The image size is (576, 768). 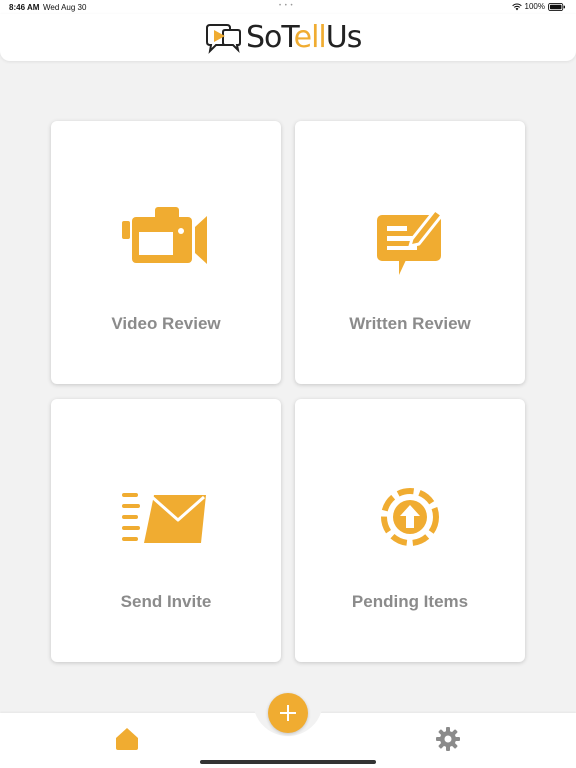 I want to click on status-time: 8:46 AM, so click(x=24, y=7).